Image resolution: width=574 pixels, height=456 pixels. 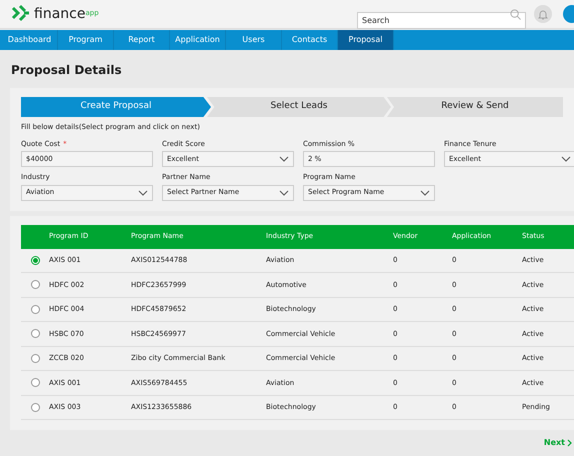 I want to click on chevron-right-icon, so click(x=569, y=443).